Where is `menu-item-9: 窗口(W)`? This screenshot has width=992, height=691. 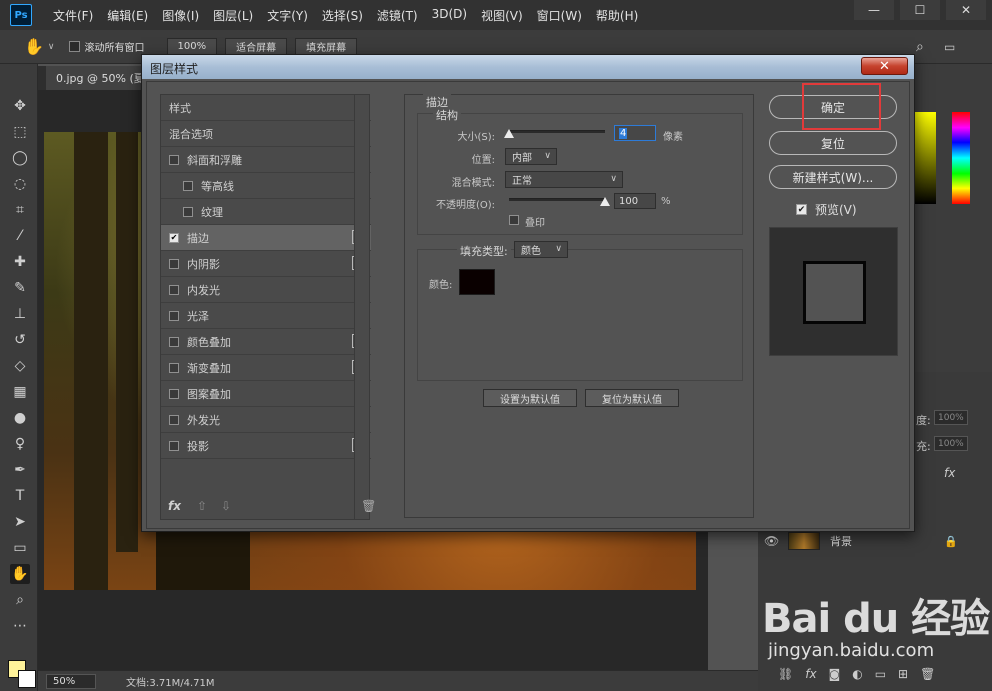 menu-item-9: 窗口(W) is located at coordinates (559, 15).